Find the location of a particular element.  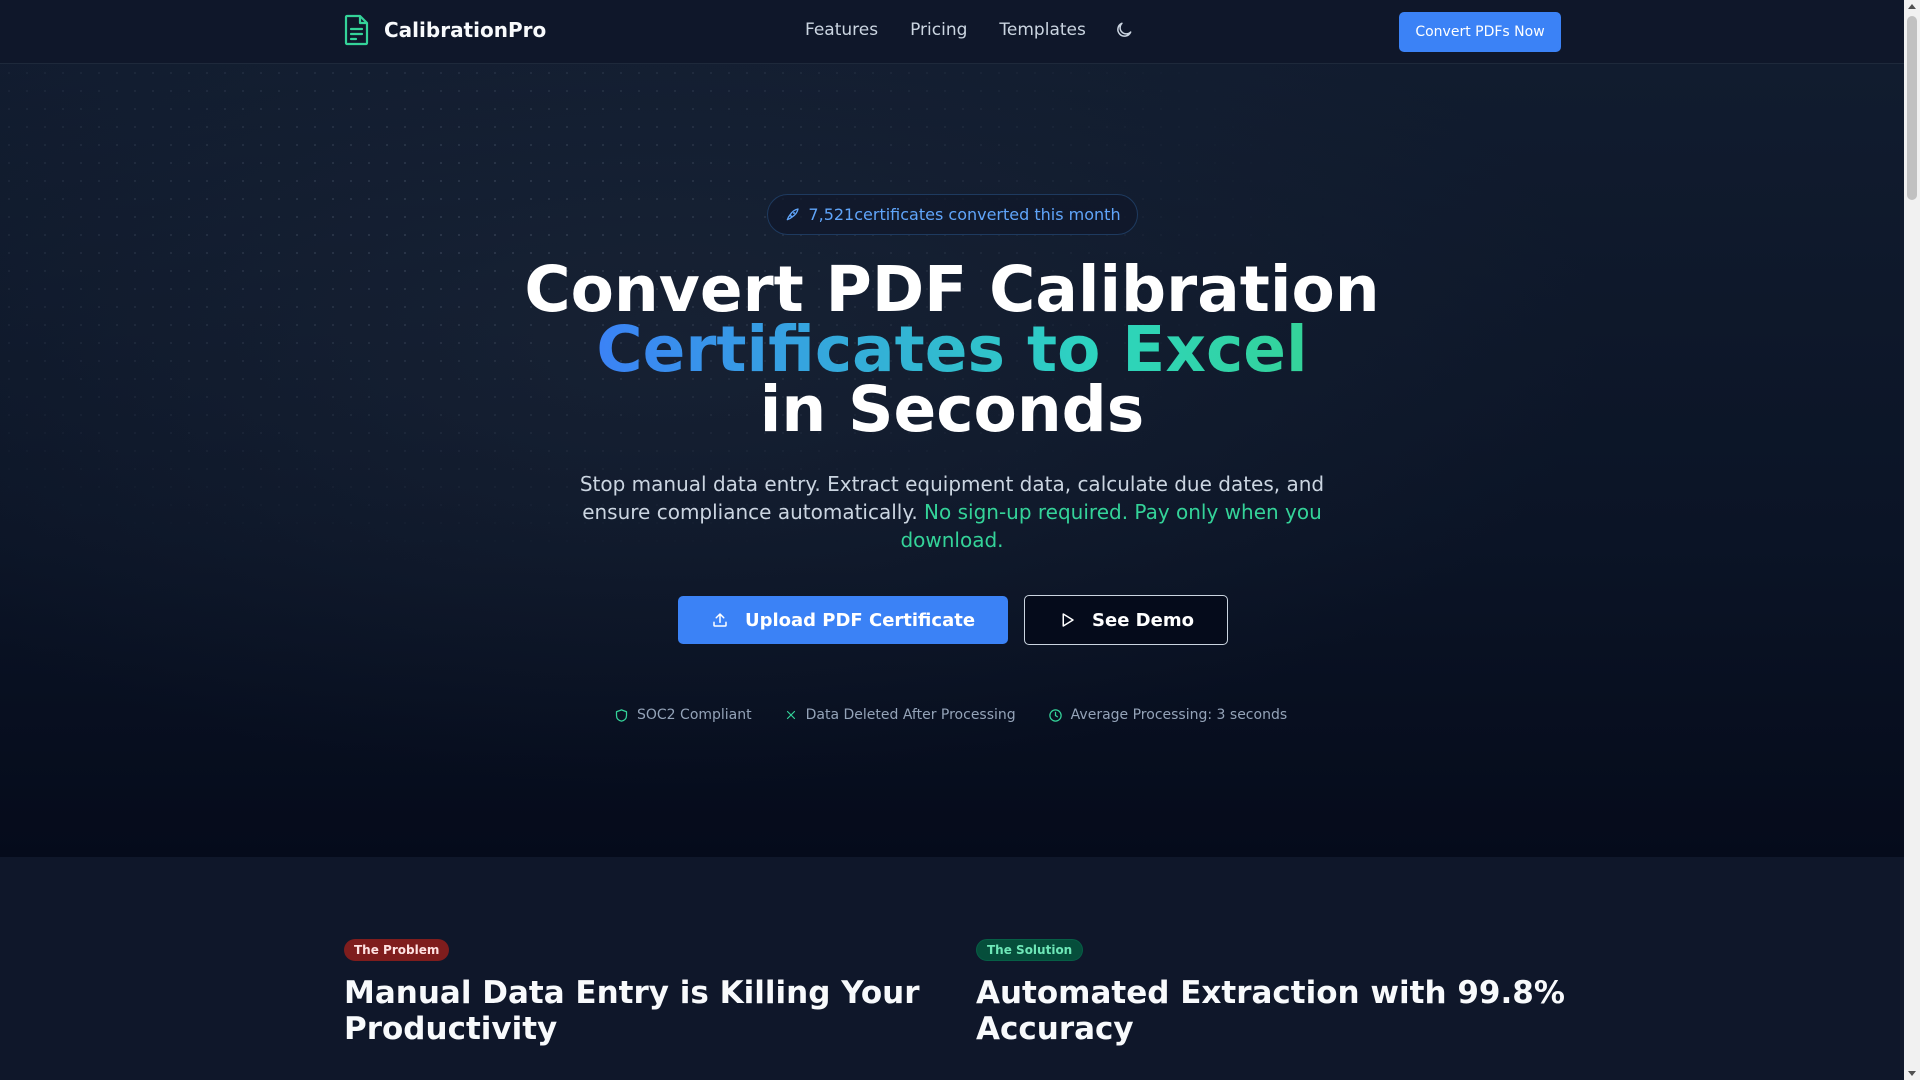

upload-icon is located at coordinates (720, 620).